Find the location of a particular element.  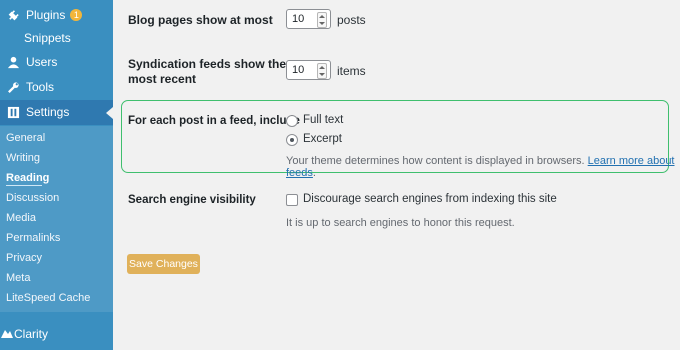

submenu-item-meta: Meta is located at coordinates (18, 278).